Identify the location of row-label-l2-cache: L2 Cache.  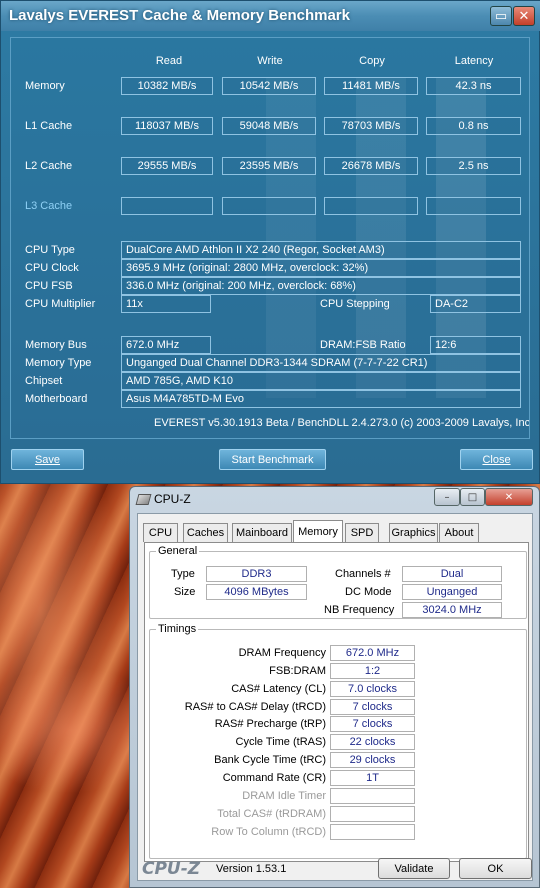
(49, 166).